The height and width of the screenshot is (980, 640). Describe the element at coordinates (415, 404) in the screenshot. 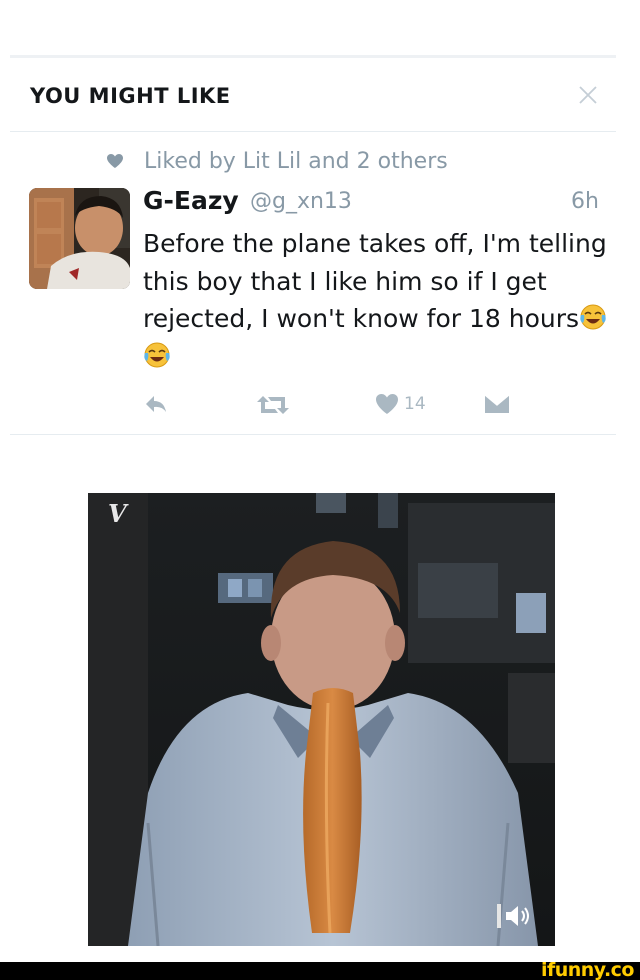

I see `like-count: 14` at that location.